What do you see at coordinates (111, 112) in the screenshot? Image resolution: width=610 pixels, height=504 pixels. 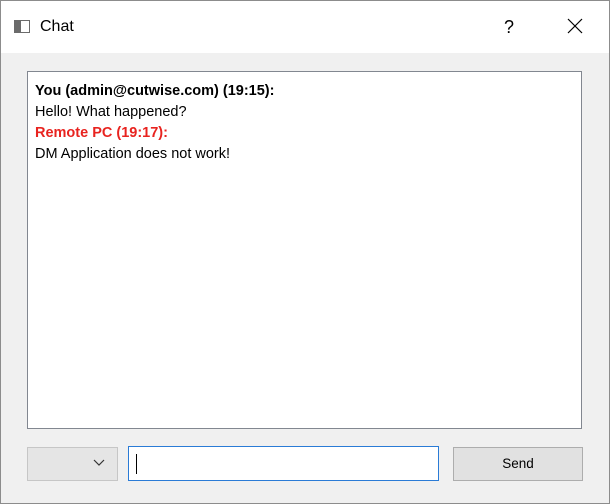 I see `message-text: Hello! What happened?` at bounding box center [111, 112].